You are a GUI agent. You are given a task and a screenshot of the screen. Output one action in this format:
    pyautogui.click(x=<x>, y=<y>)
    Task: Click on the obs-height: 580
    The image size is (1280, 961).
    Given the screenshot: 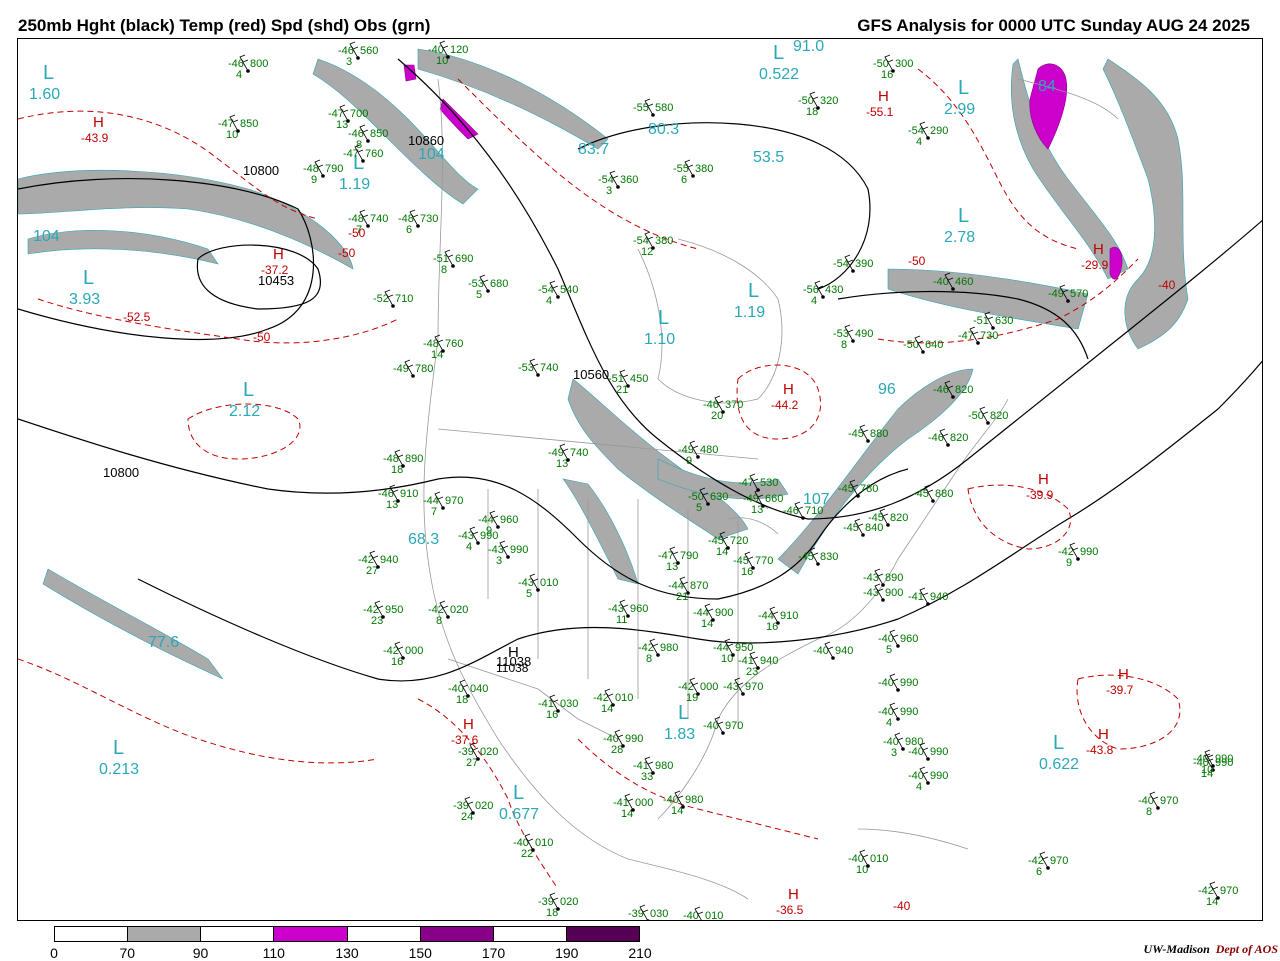 What is the action you would take?
    pyautogui.click(x=664, y=108)
    